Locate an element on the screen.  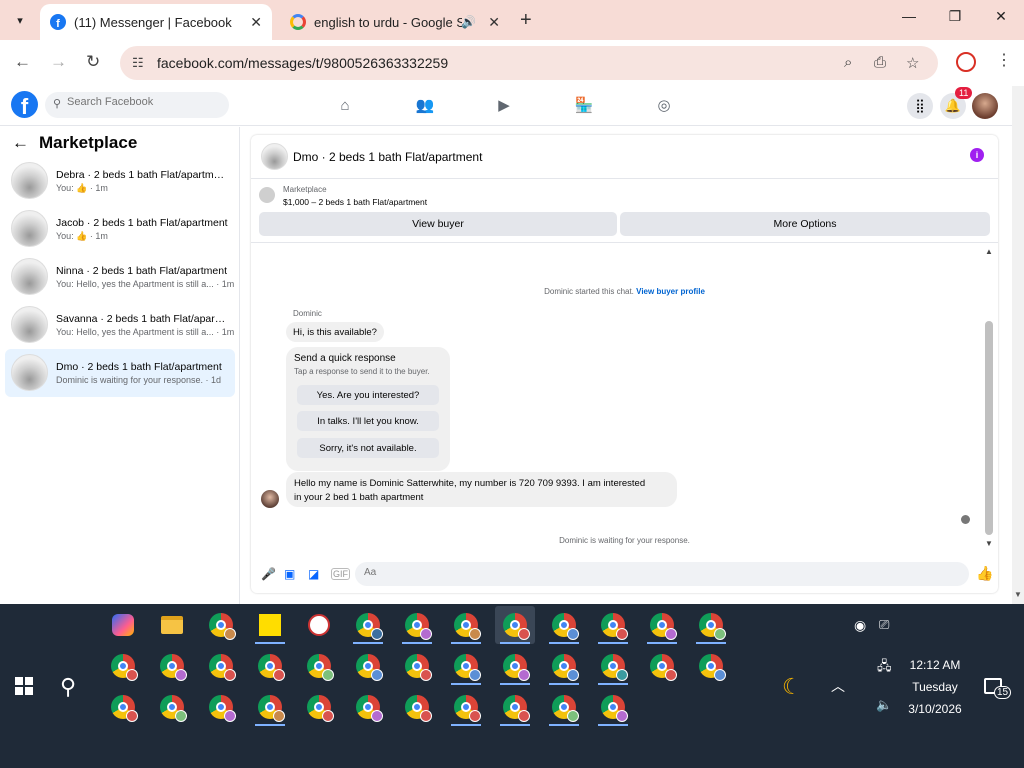
bookmark-star-icon: ☆ is located at coordinates (912, 63).